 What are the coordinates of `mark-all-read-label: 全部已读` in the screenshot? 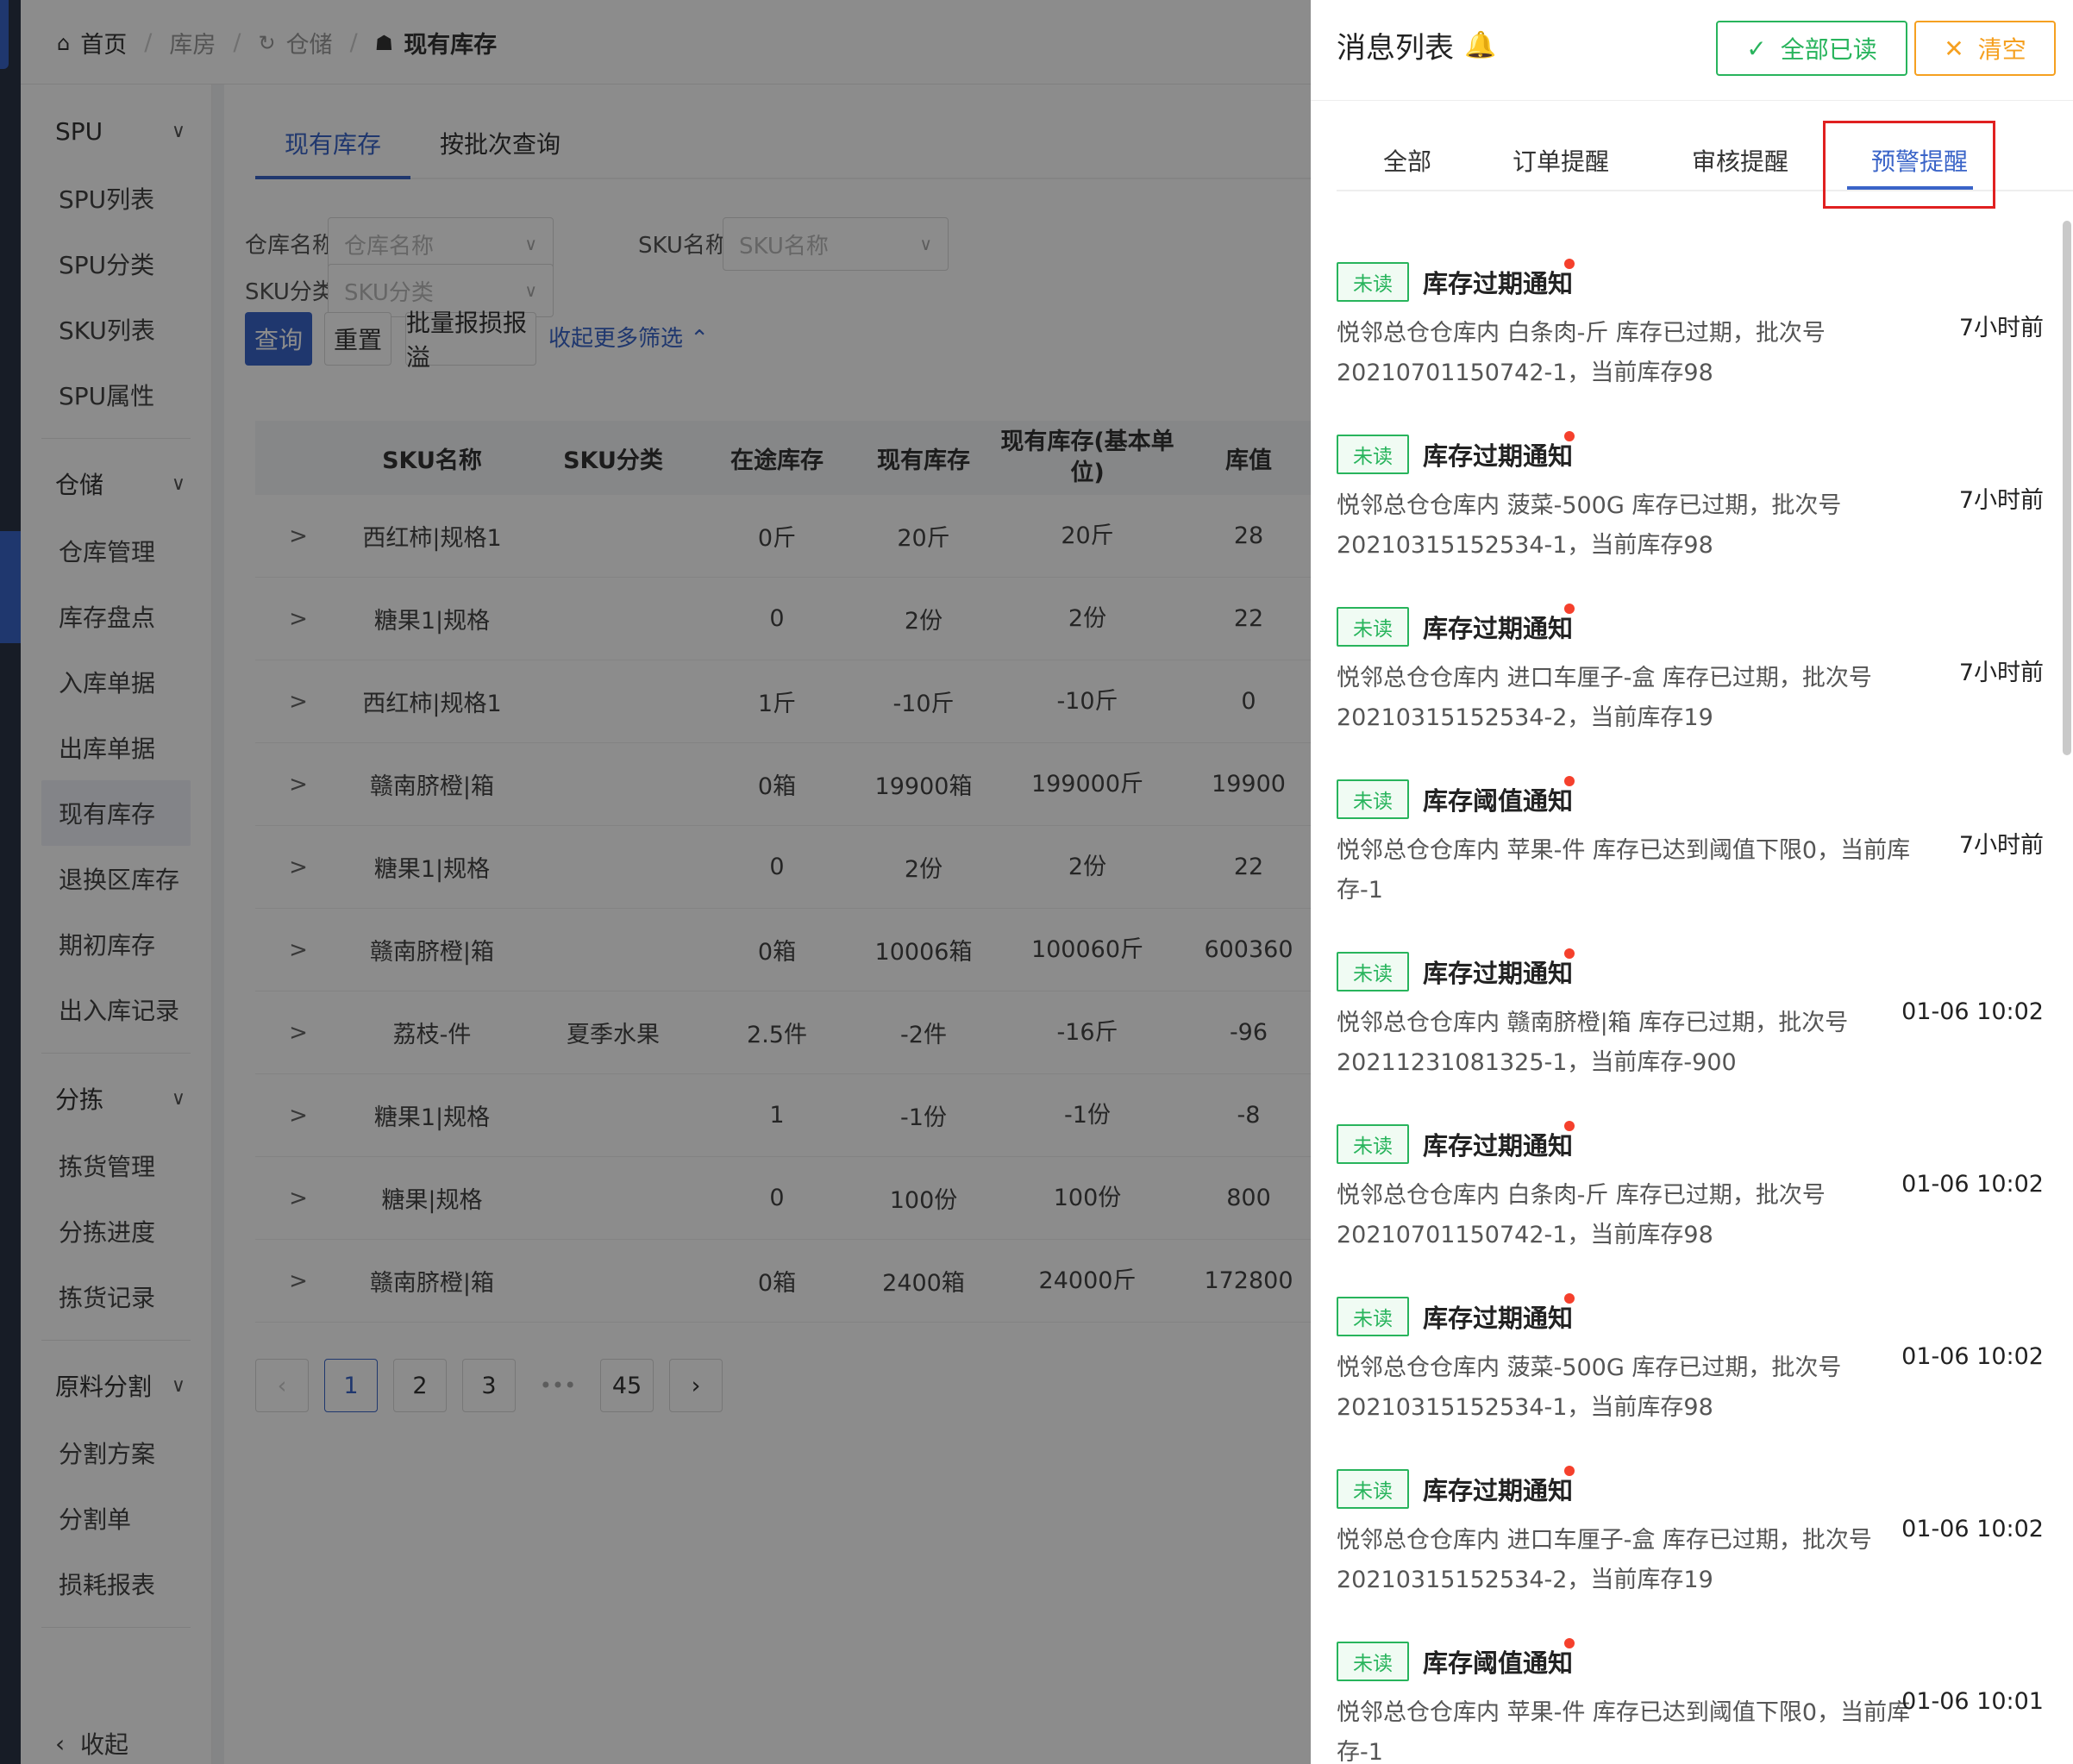 It's located at (1828, 50).